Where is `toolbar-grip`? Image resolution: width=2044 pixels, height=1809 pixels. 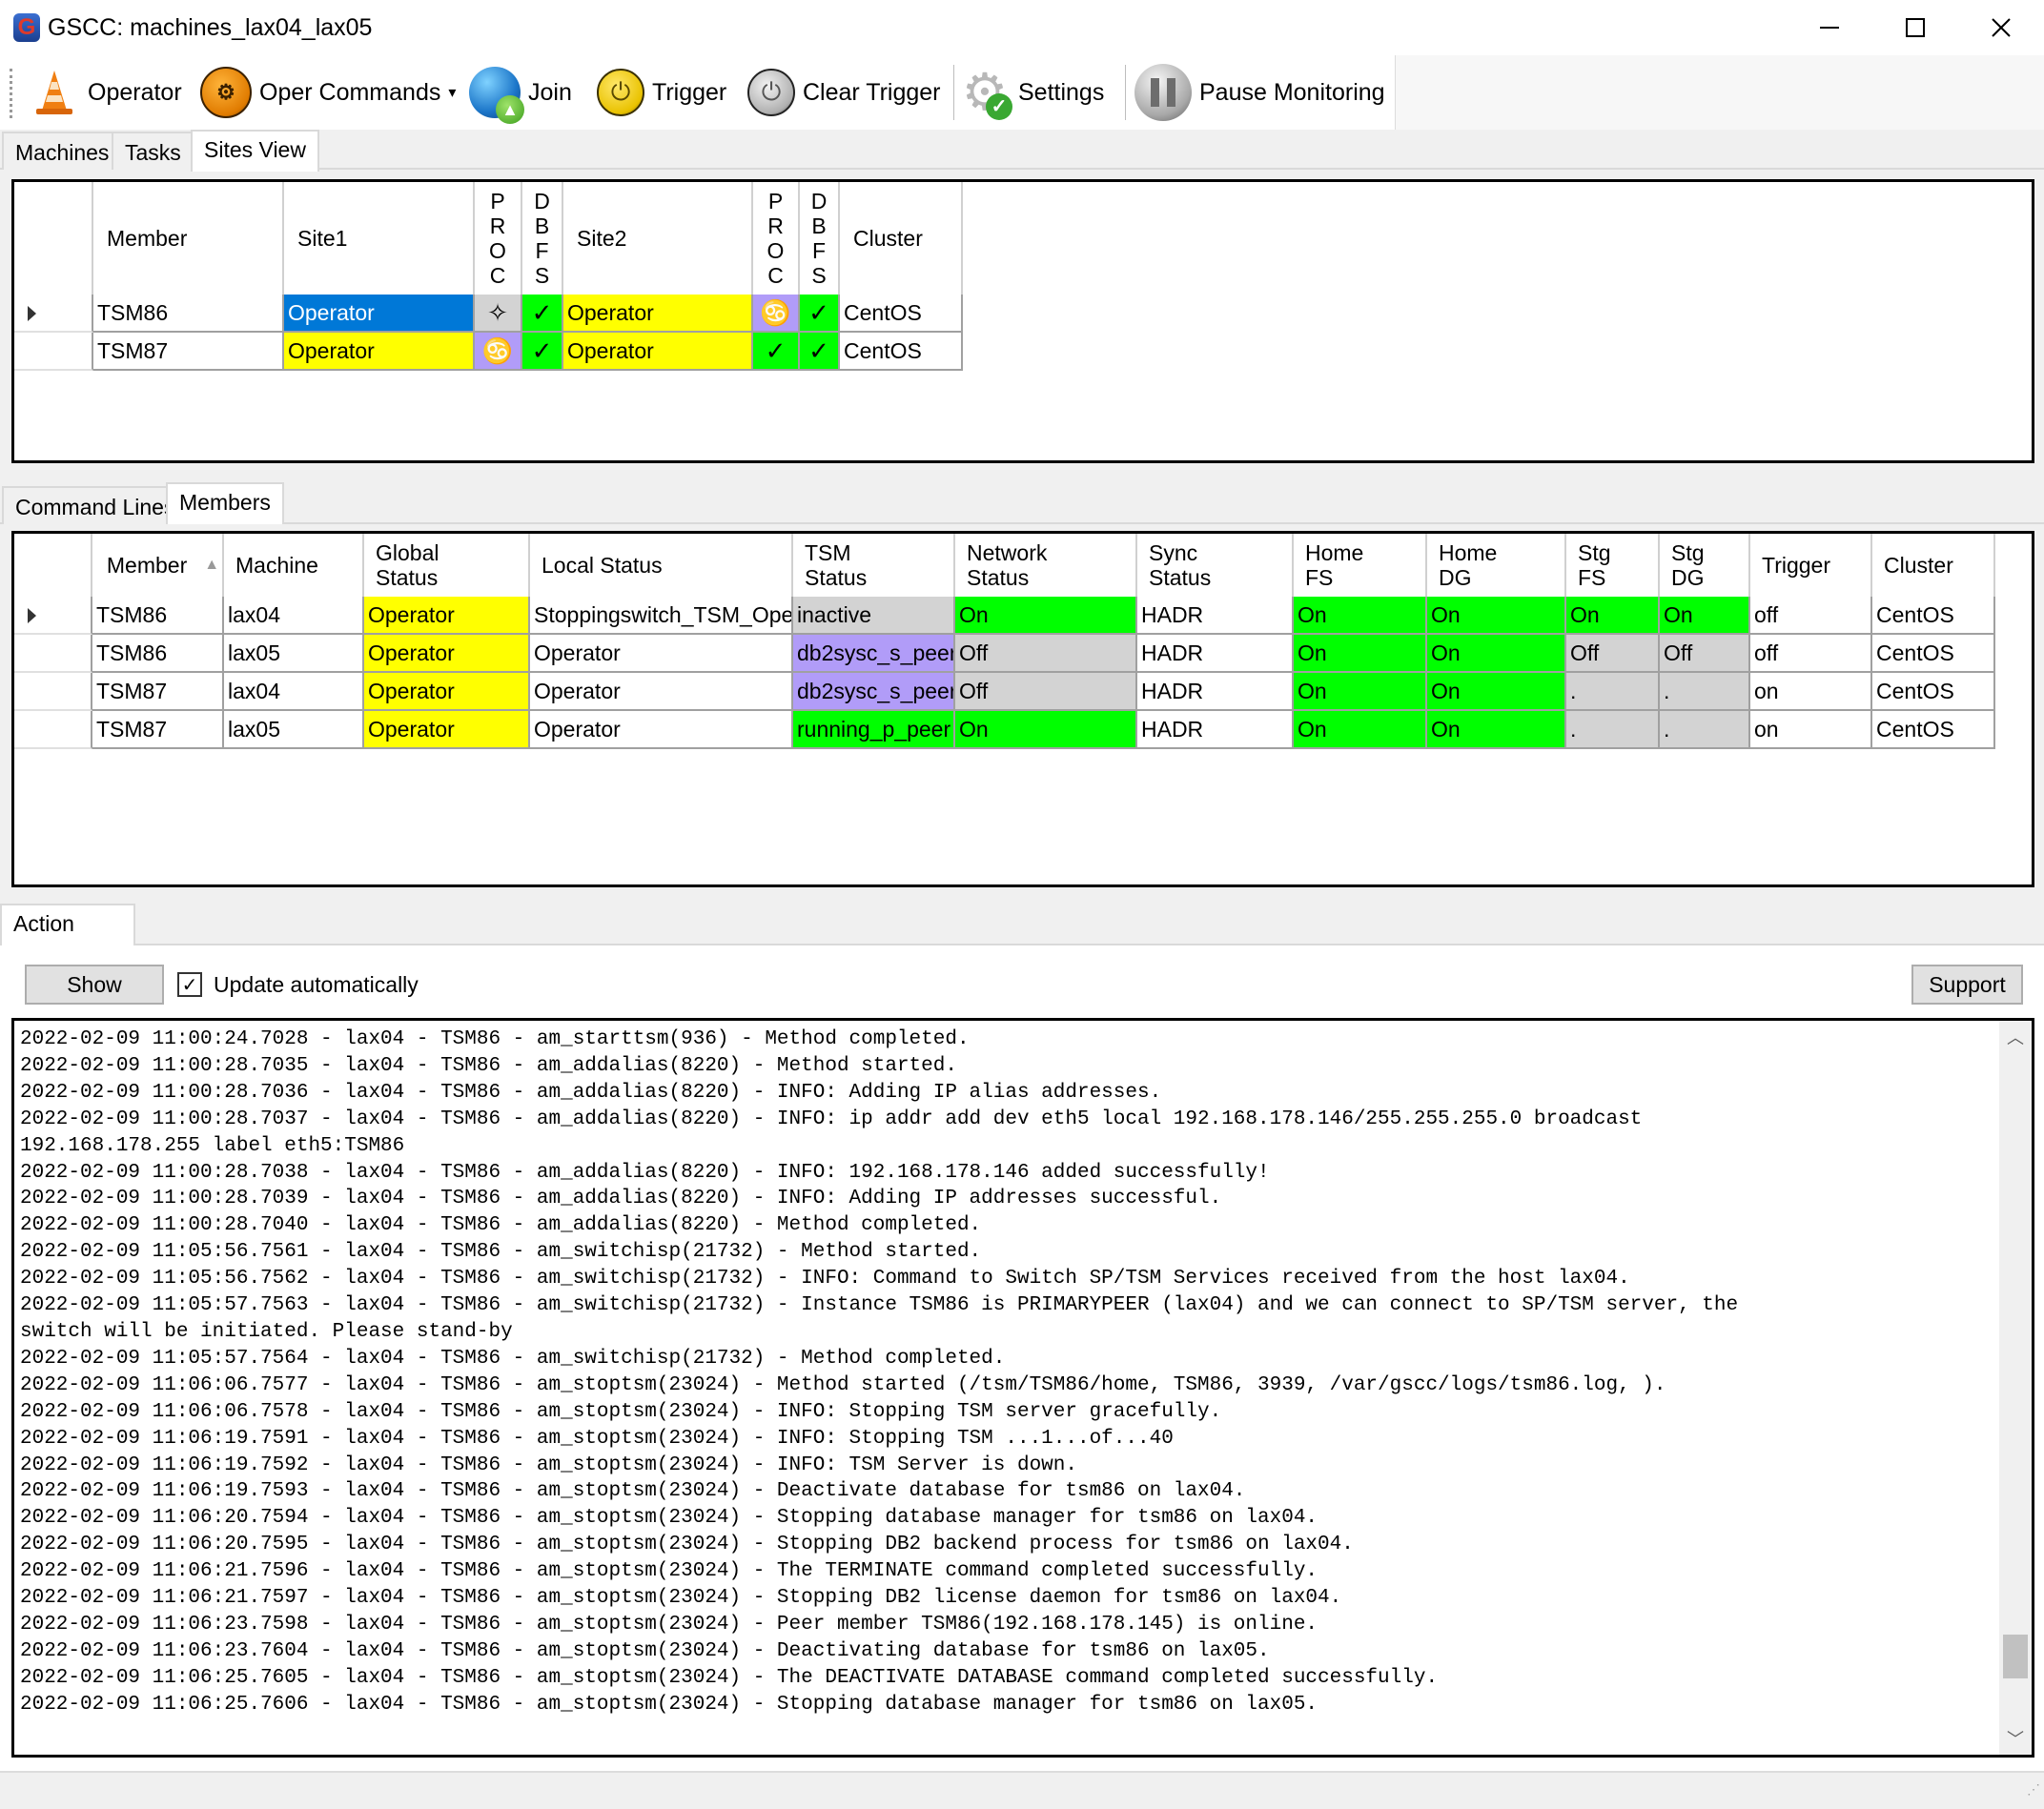
toolbar-grip is located at coordinates (11, 93).